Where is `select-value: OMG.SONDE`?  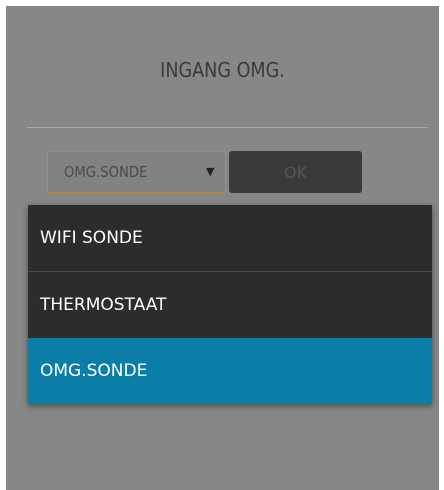
select-value: OMG.SONDE is located at coordinates (106, 172).